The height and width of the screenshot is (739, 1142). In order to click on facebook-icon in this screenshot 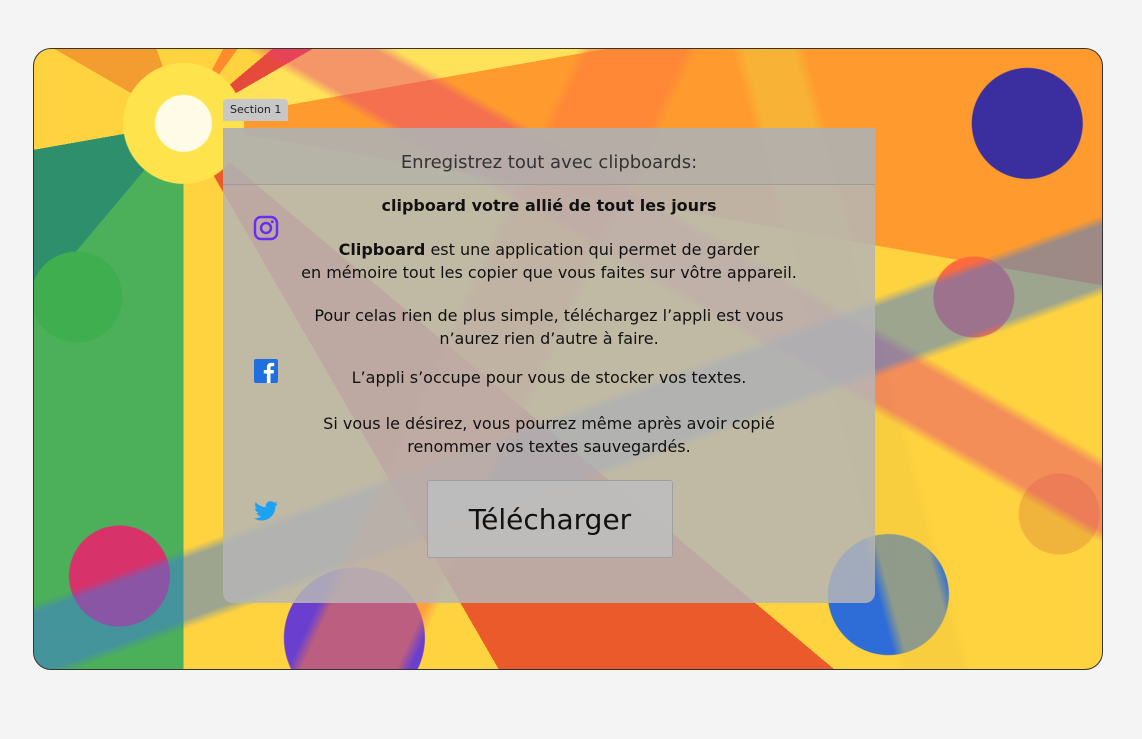, I will do `click(266, 371)`.